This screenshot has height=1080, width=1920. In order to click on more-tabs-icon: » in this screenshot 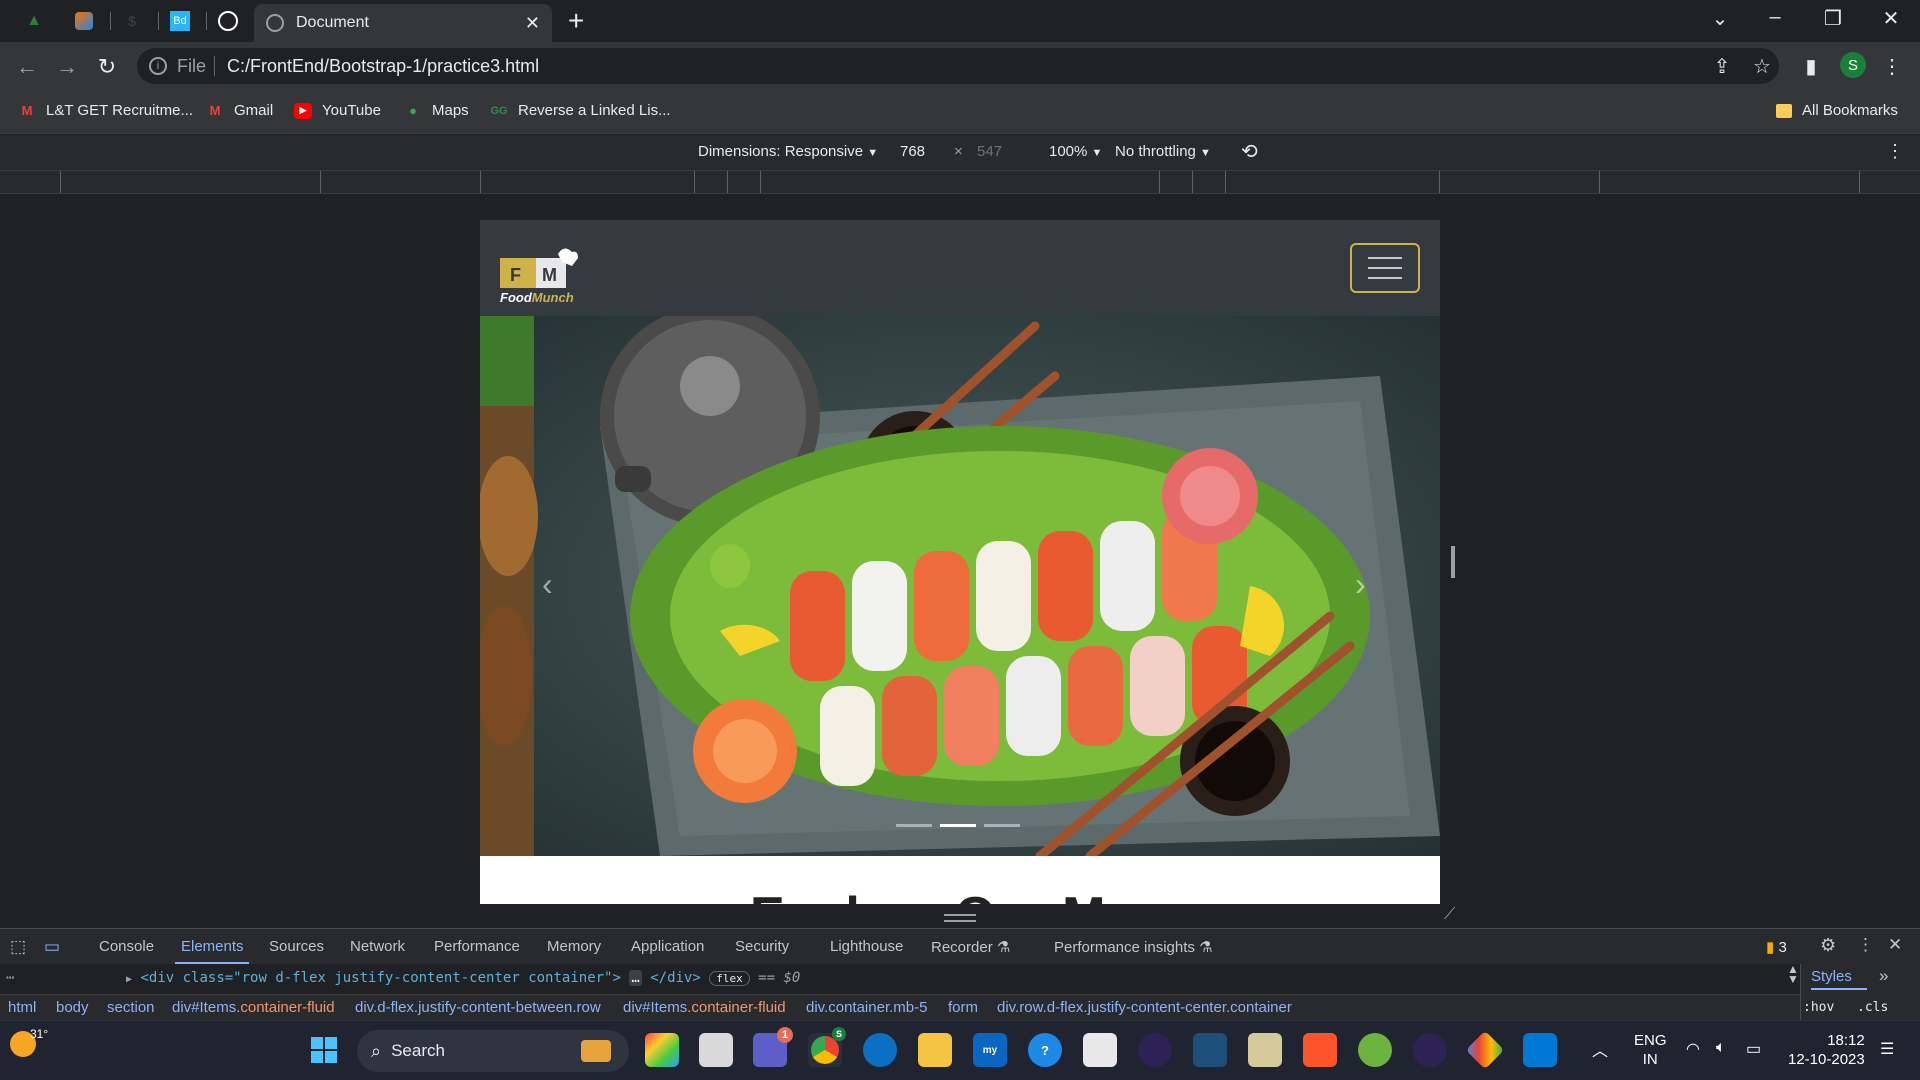, I will do `click(1883, 976)`.